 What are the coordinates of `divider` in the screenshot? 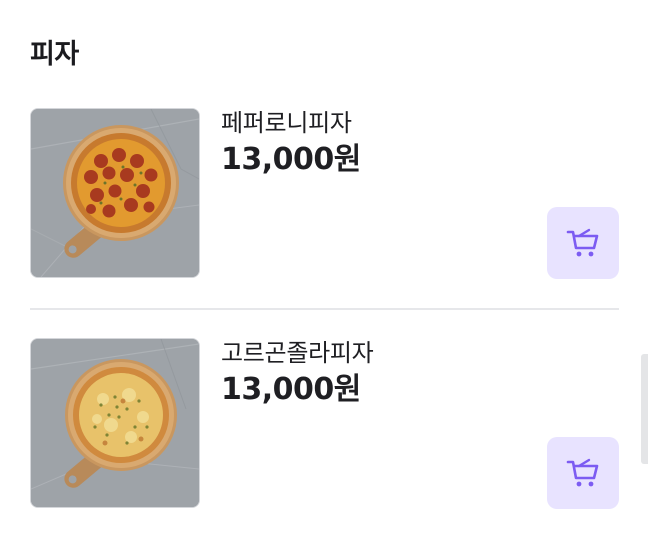 It's located at (324, 309).